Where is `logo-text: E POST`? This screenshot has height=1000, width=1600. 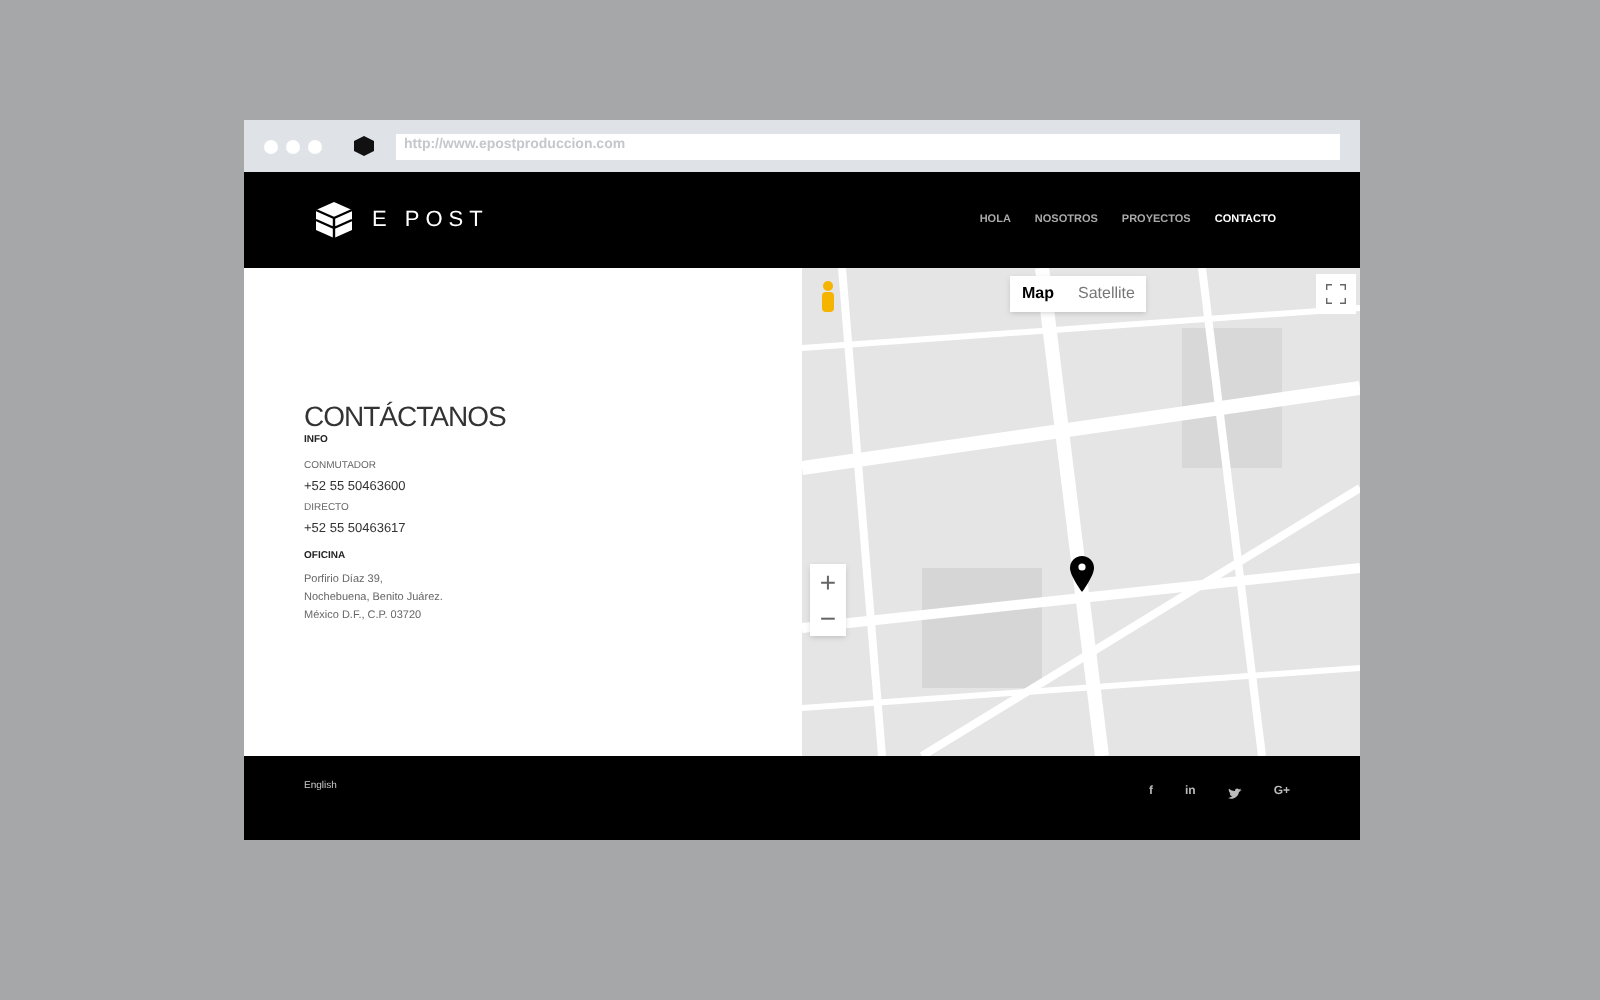
logo-text: E POST is located at coordinates (430, 220).